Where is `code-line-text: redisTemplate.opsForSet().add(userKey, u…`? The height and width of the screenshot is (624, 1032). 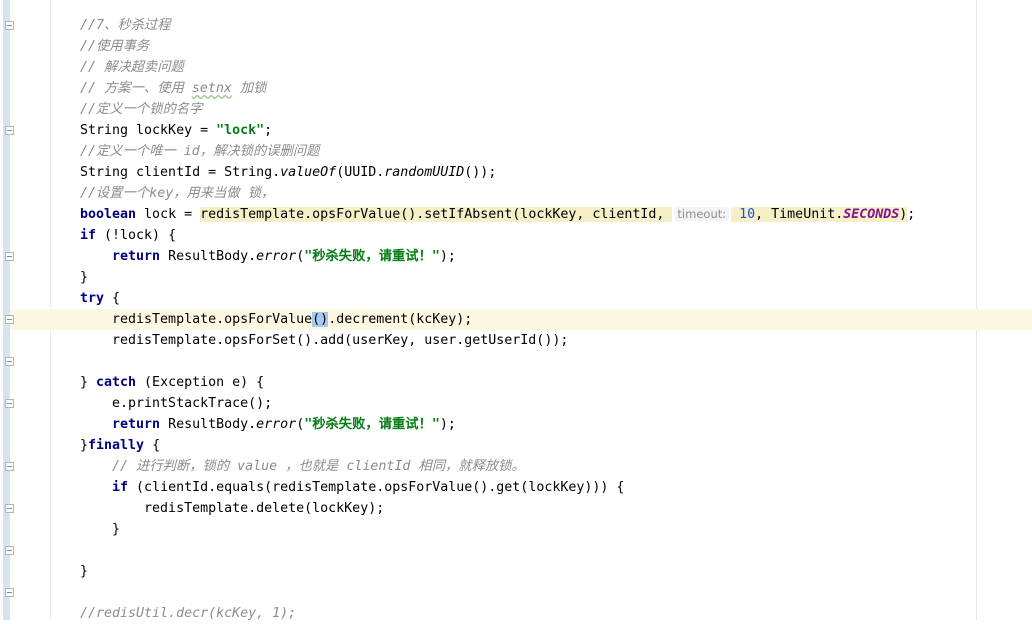 code-line-text: redisTemplate.opsForSet().add(userKey, u… is located at coordinates (324, 340).